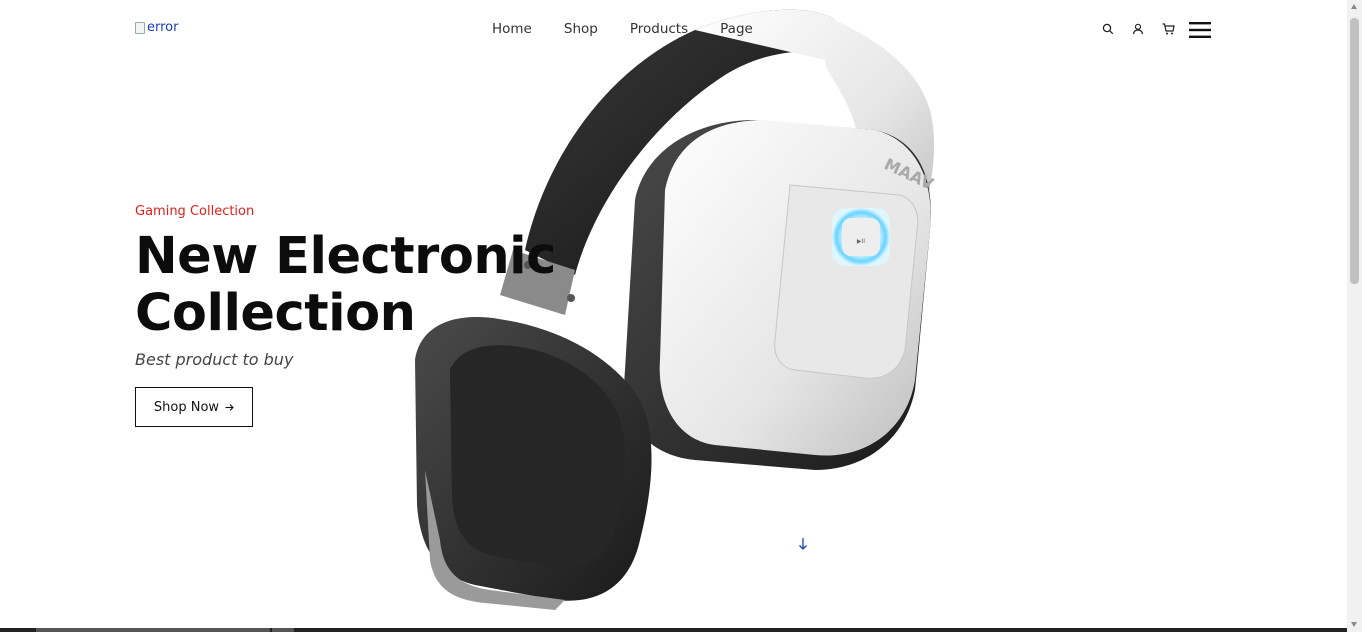 This screenshot has width=1362, height=632. What do you see at coordinates (1354, 151) in the screenshot?
I see `scrollbar-thumb` at bounding box center [1354, 151].